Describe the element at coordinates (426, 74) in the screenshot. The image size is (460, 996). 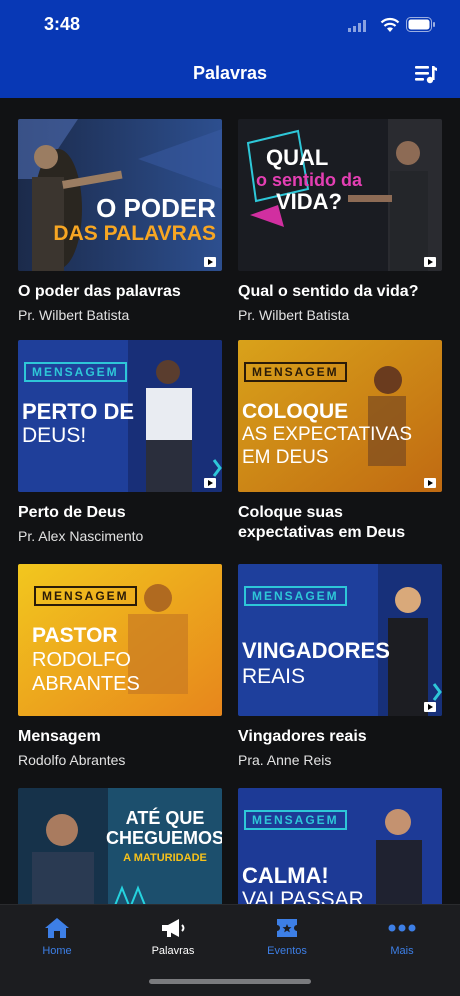
I see `playlist-icon` at that location.